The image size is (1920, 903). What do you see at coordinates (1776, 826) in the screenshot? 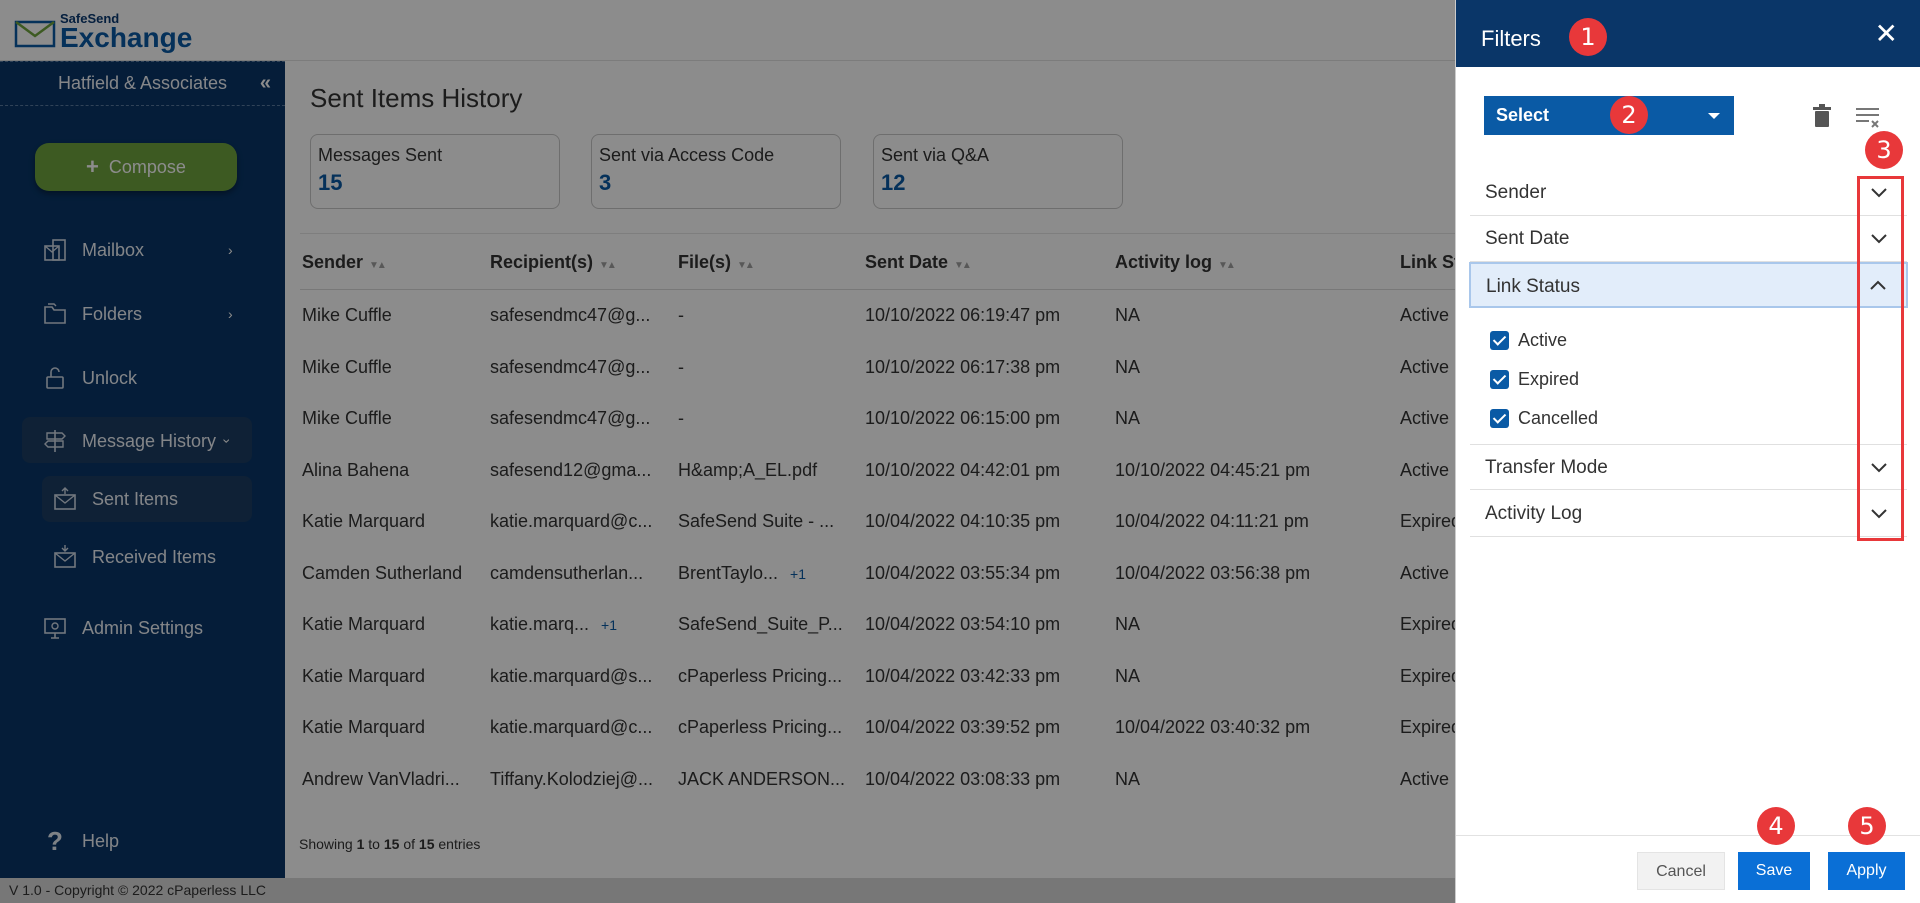
I see `annotation-badge: 4` at bounding box center [1776, 826].